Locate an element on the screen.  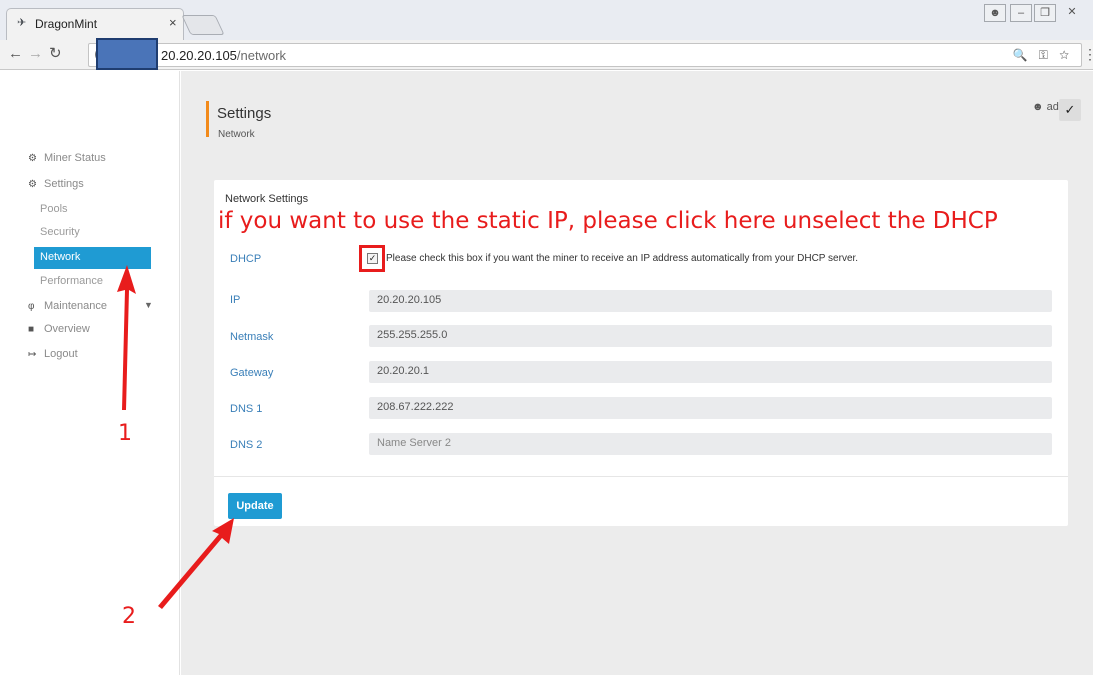
annotation-step-1: 1 is located at coordinates (125, 433).